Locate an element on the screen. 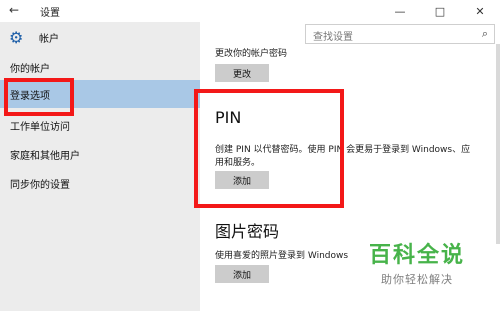  sidebar-item-family-users: 家庭和其他用户 is located at coordinates (100, 154).